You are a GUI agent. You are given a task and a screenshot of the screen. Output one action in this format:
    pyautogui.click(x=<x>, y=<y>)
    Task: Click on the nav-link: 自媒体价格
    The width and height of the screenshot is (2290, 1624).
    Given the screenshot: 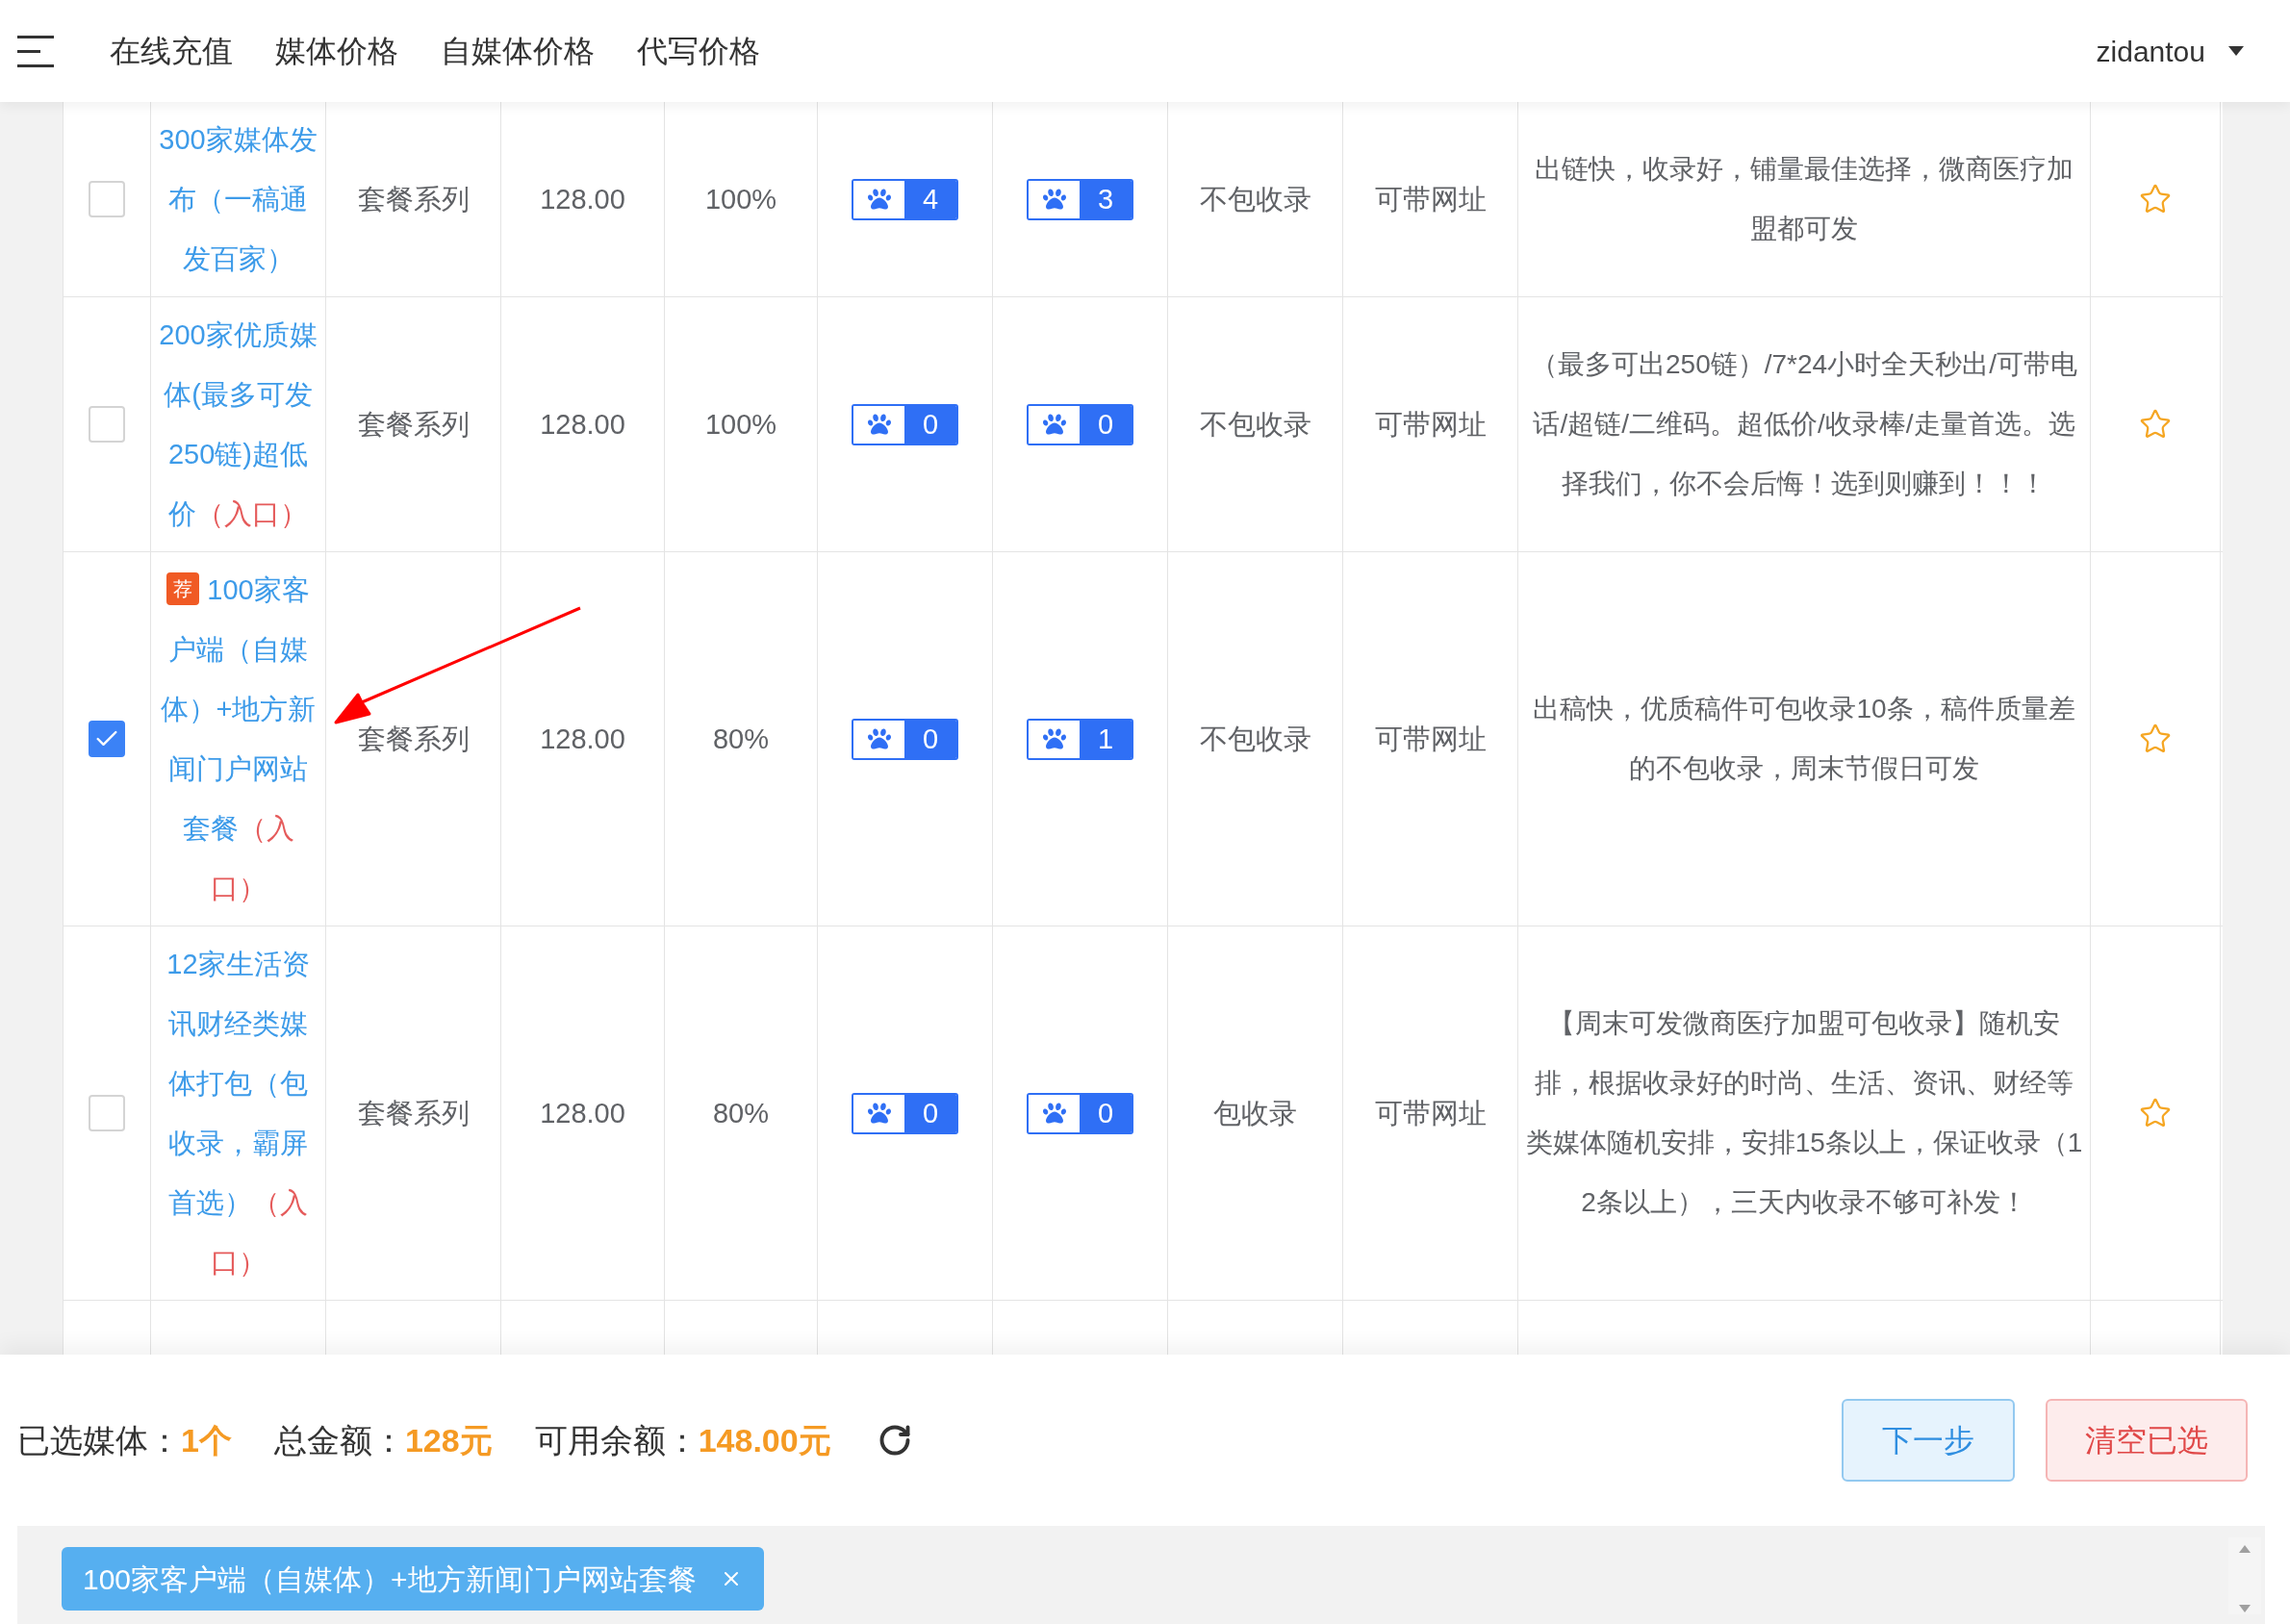 What is the action you would take?
    pyautogui.click(x=518, y=51)
    